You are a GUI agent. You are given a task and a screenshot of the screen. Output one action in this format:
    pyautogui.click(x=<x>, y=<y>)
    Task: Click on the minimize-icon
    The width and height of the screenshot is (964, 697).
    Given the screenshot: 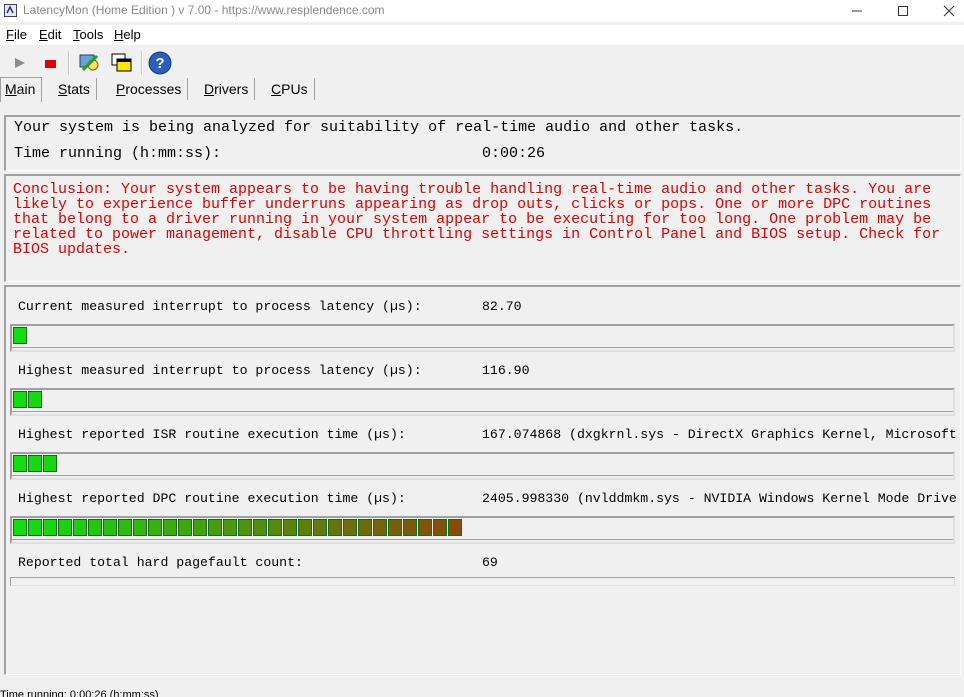 What is the action you would take?
    pyautogui.click(x=857, y=11)
    